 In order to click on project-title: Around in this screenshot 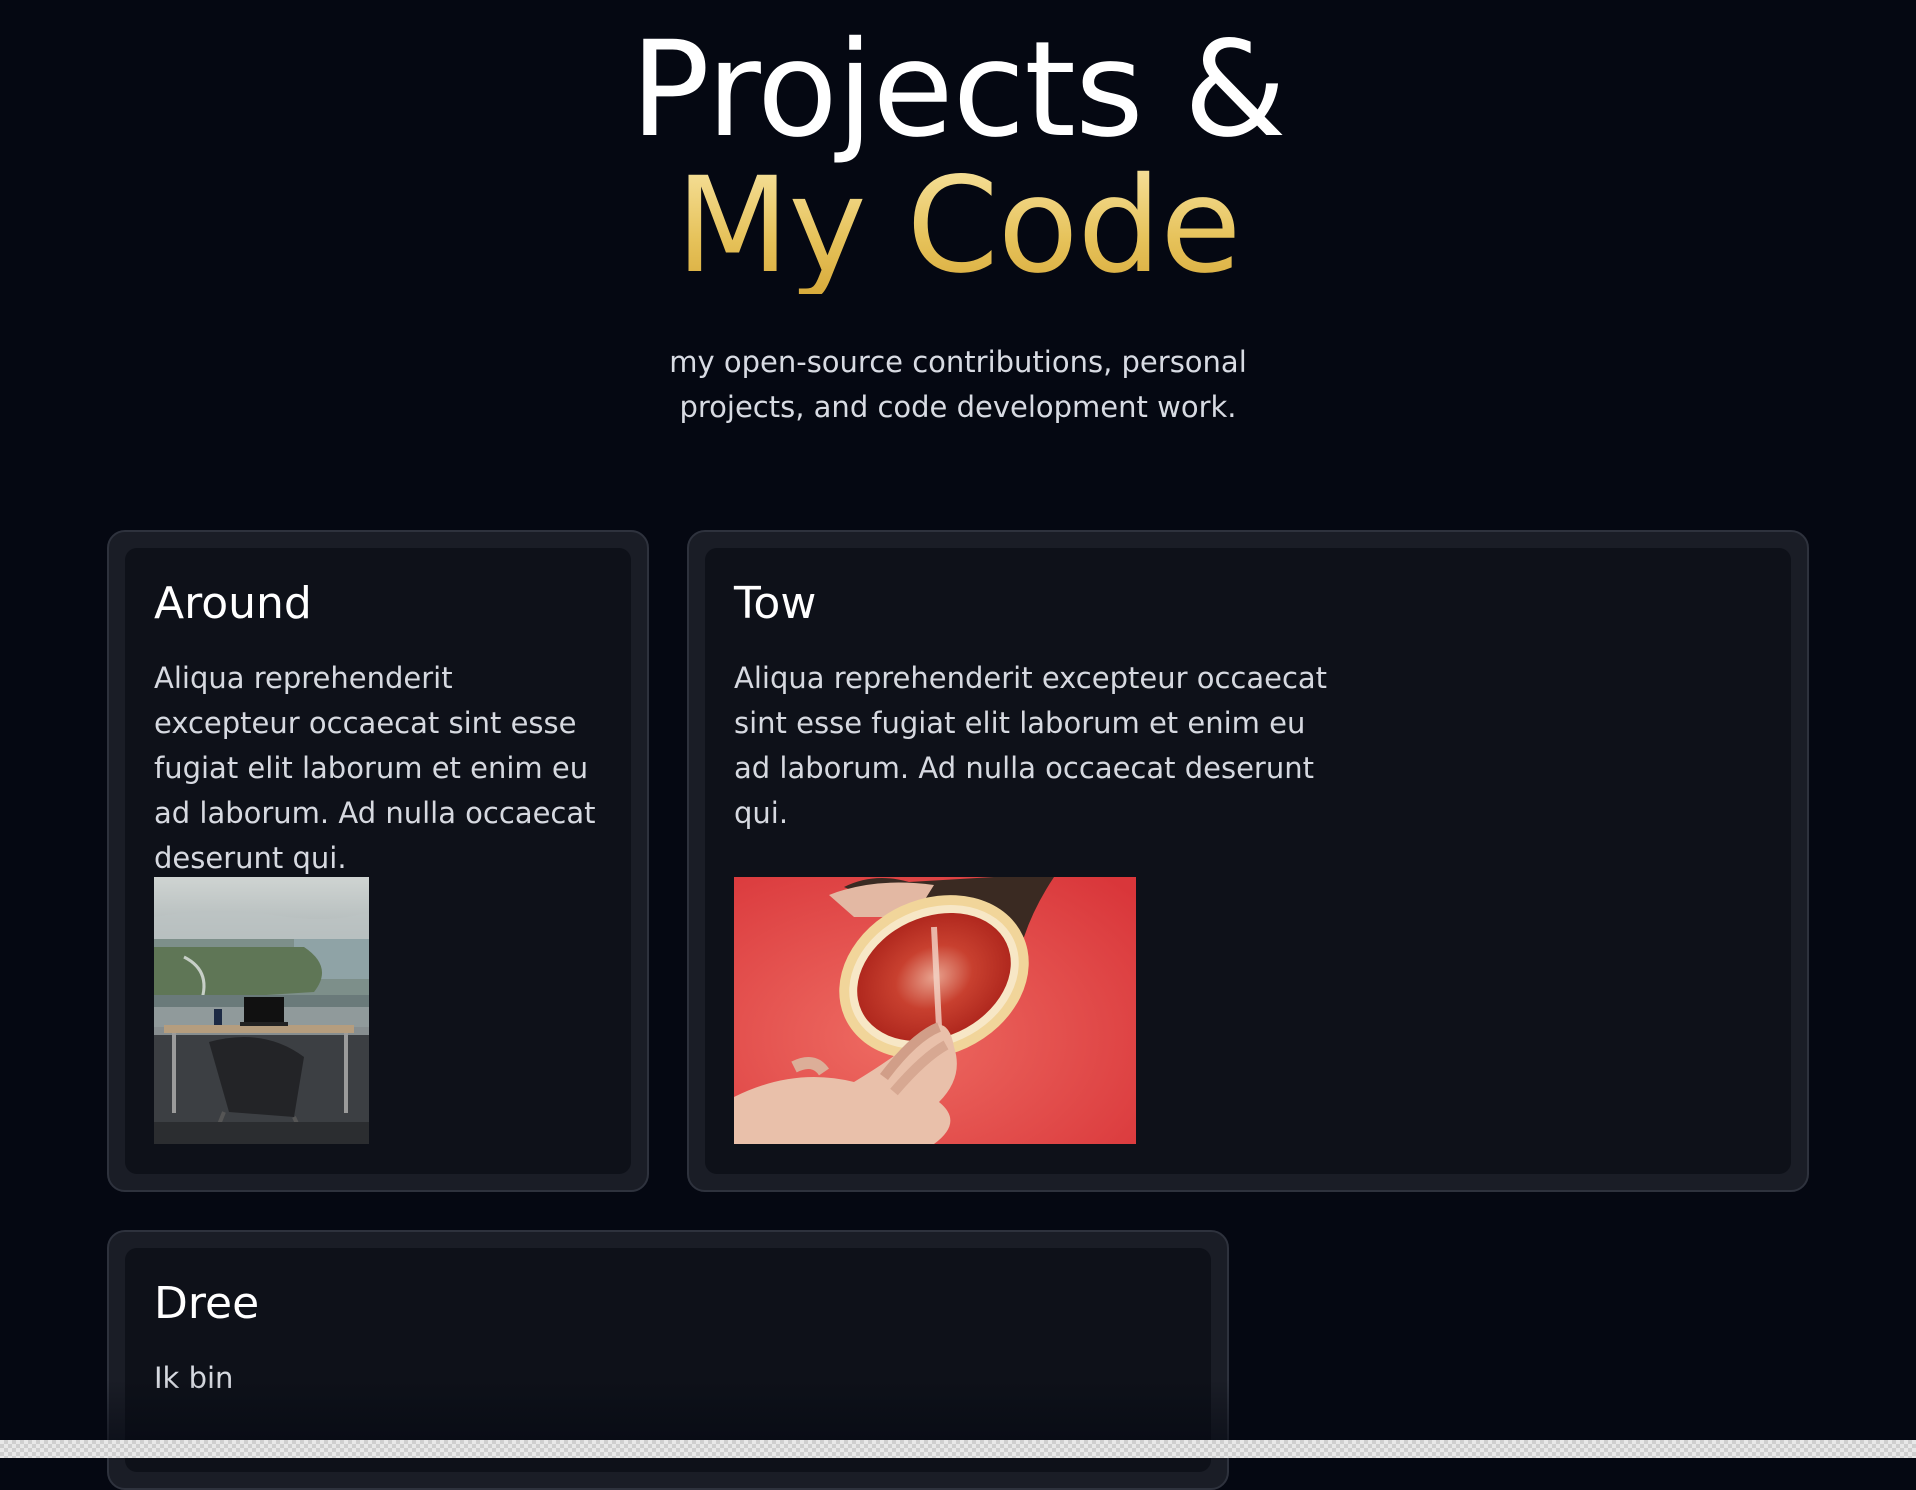, I will do `click(233, 603)`.